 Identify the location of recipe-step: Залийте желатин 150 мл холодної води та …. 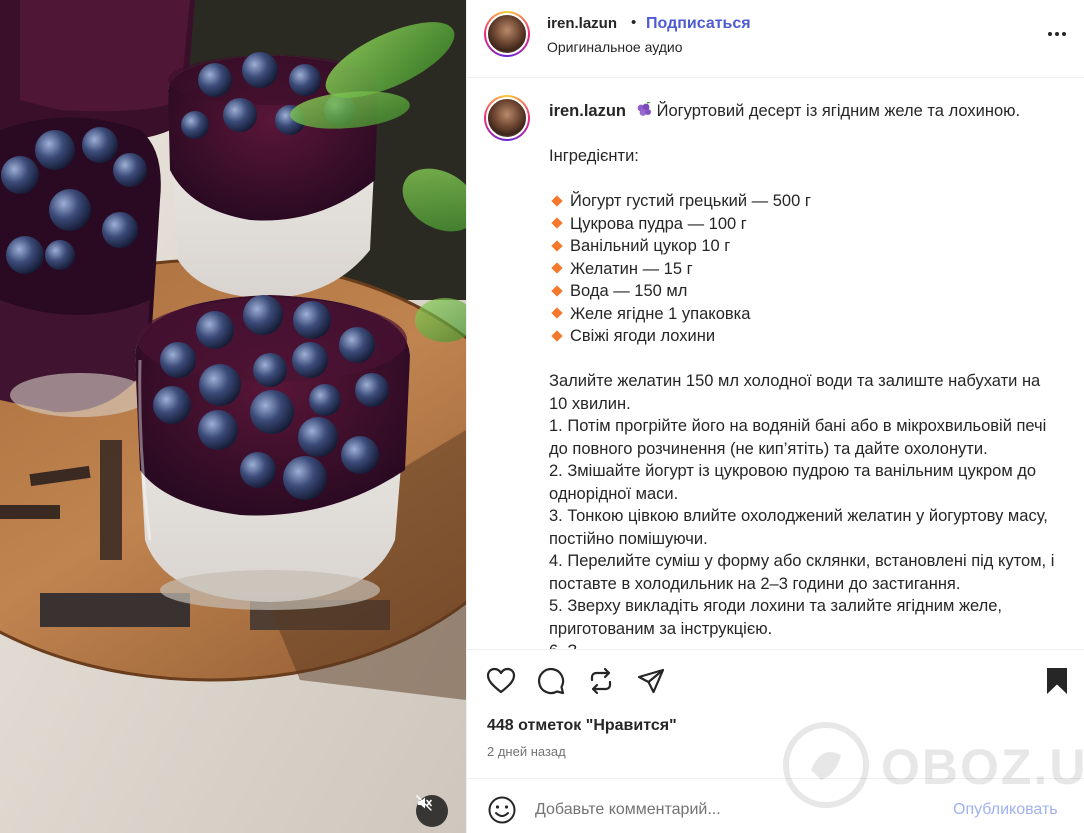
(795, 392).